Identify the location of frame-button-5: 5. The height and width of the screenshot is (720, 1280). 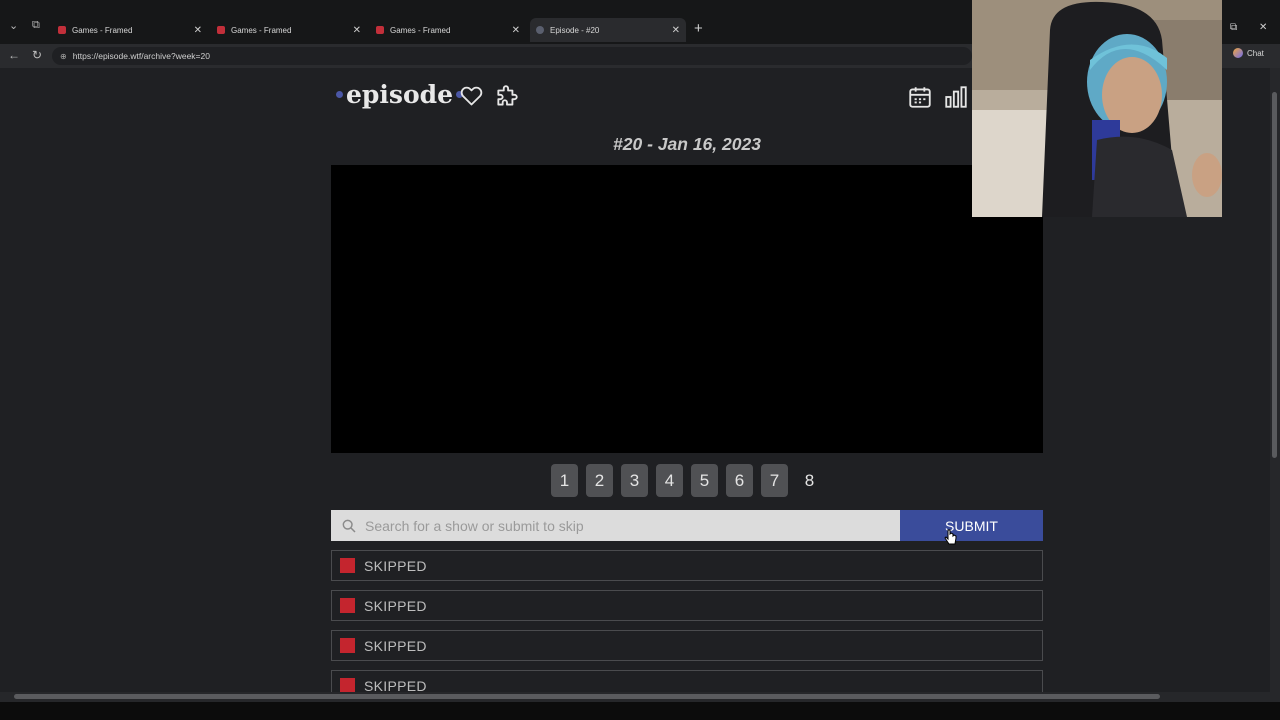
(704, 480).